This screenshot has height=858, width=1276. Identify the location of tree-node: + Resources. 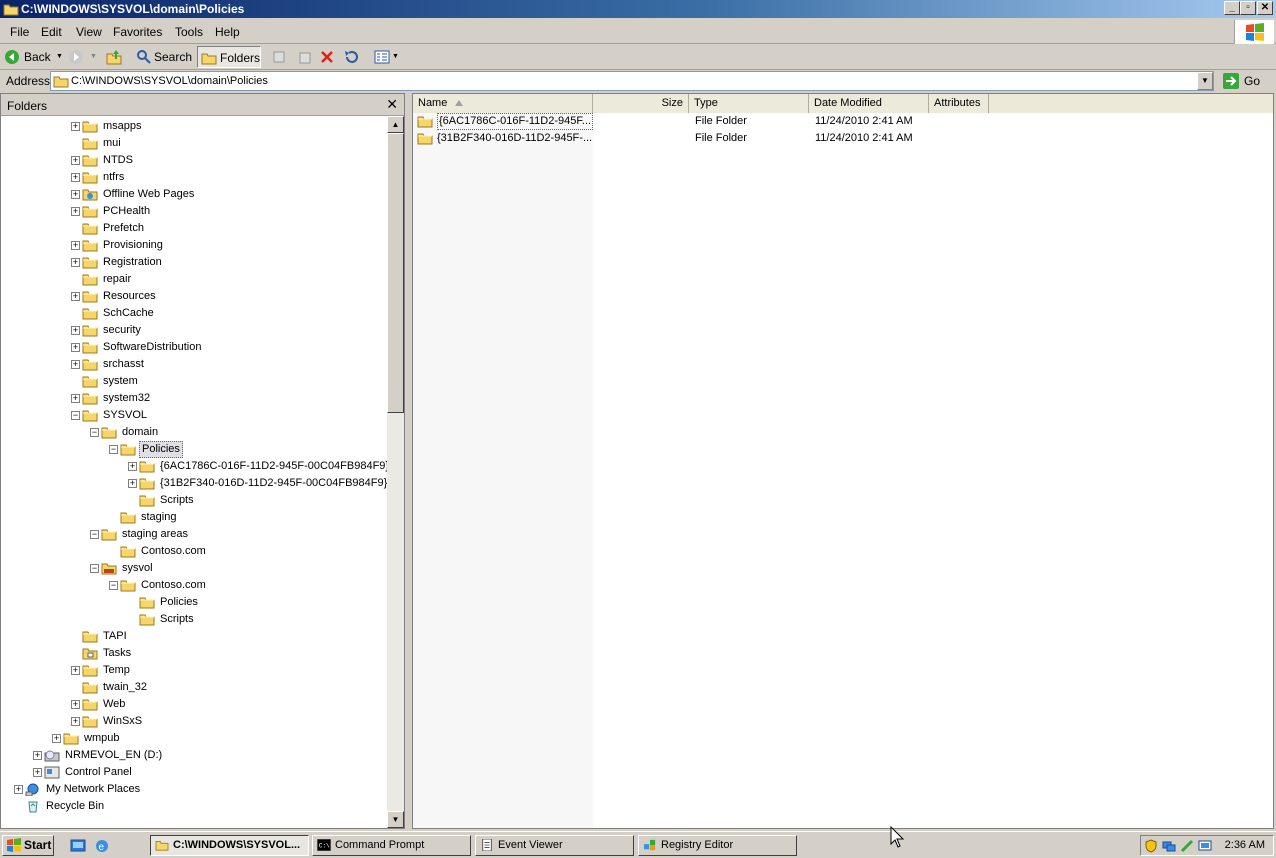
(194, 296).